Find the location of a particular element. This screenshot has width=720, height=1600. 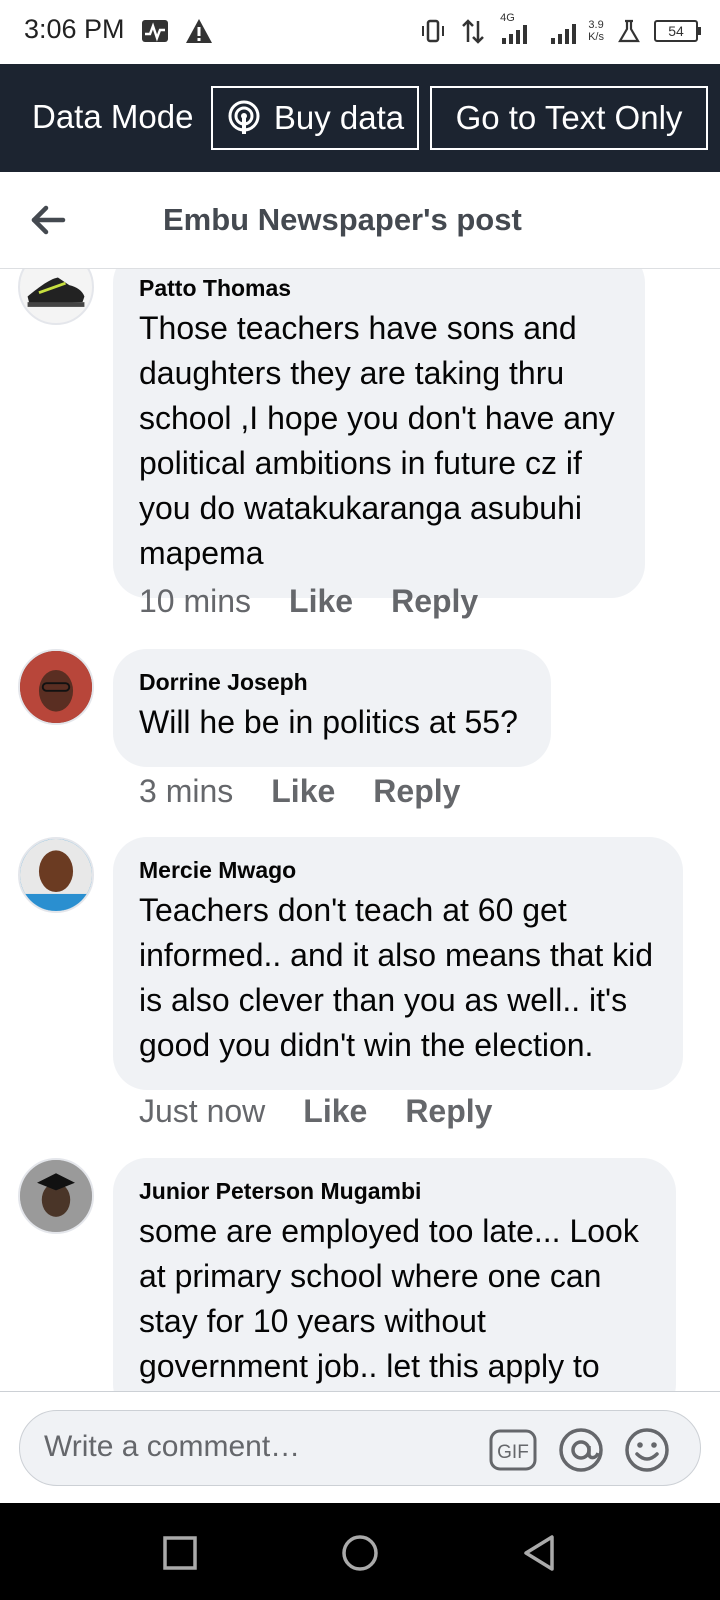

comment-author: Dorrine Joseph is located at coordinates (332, 682).